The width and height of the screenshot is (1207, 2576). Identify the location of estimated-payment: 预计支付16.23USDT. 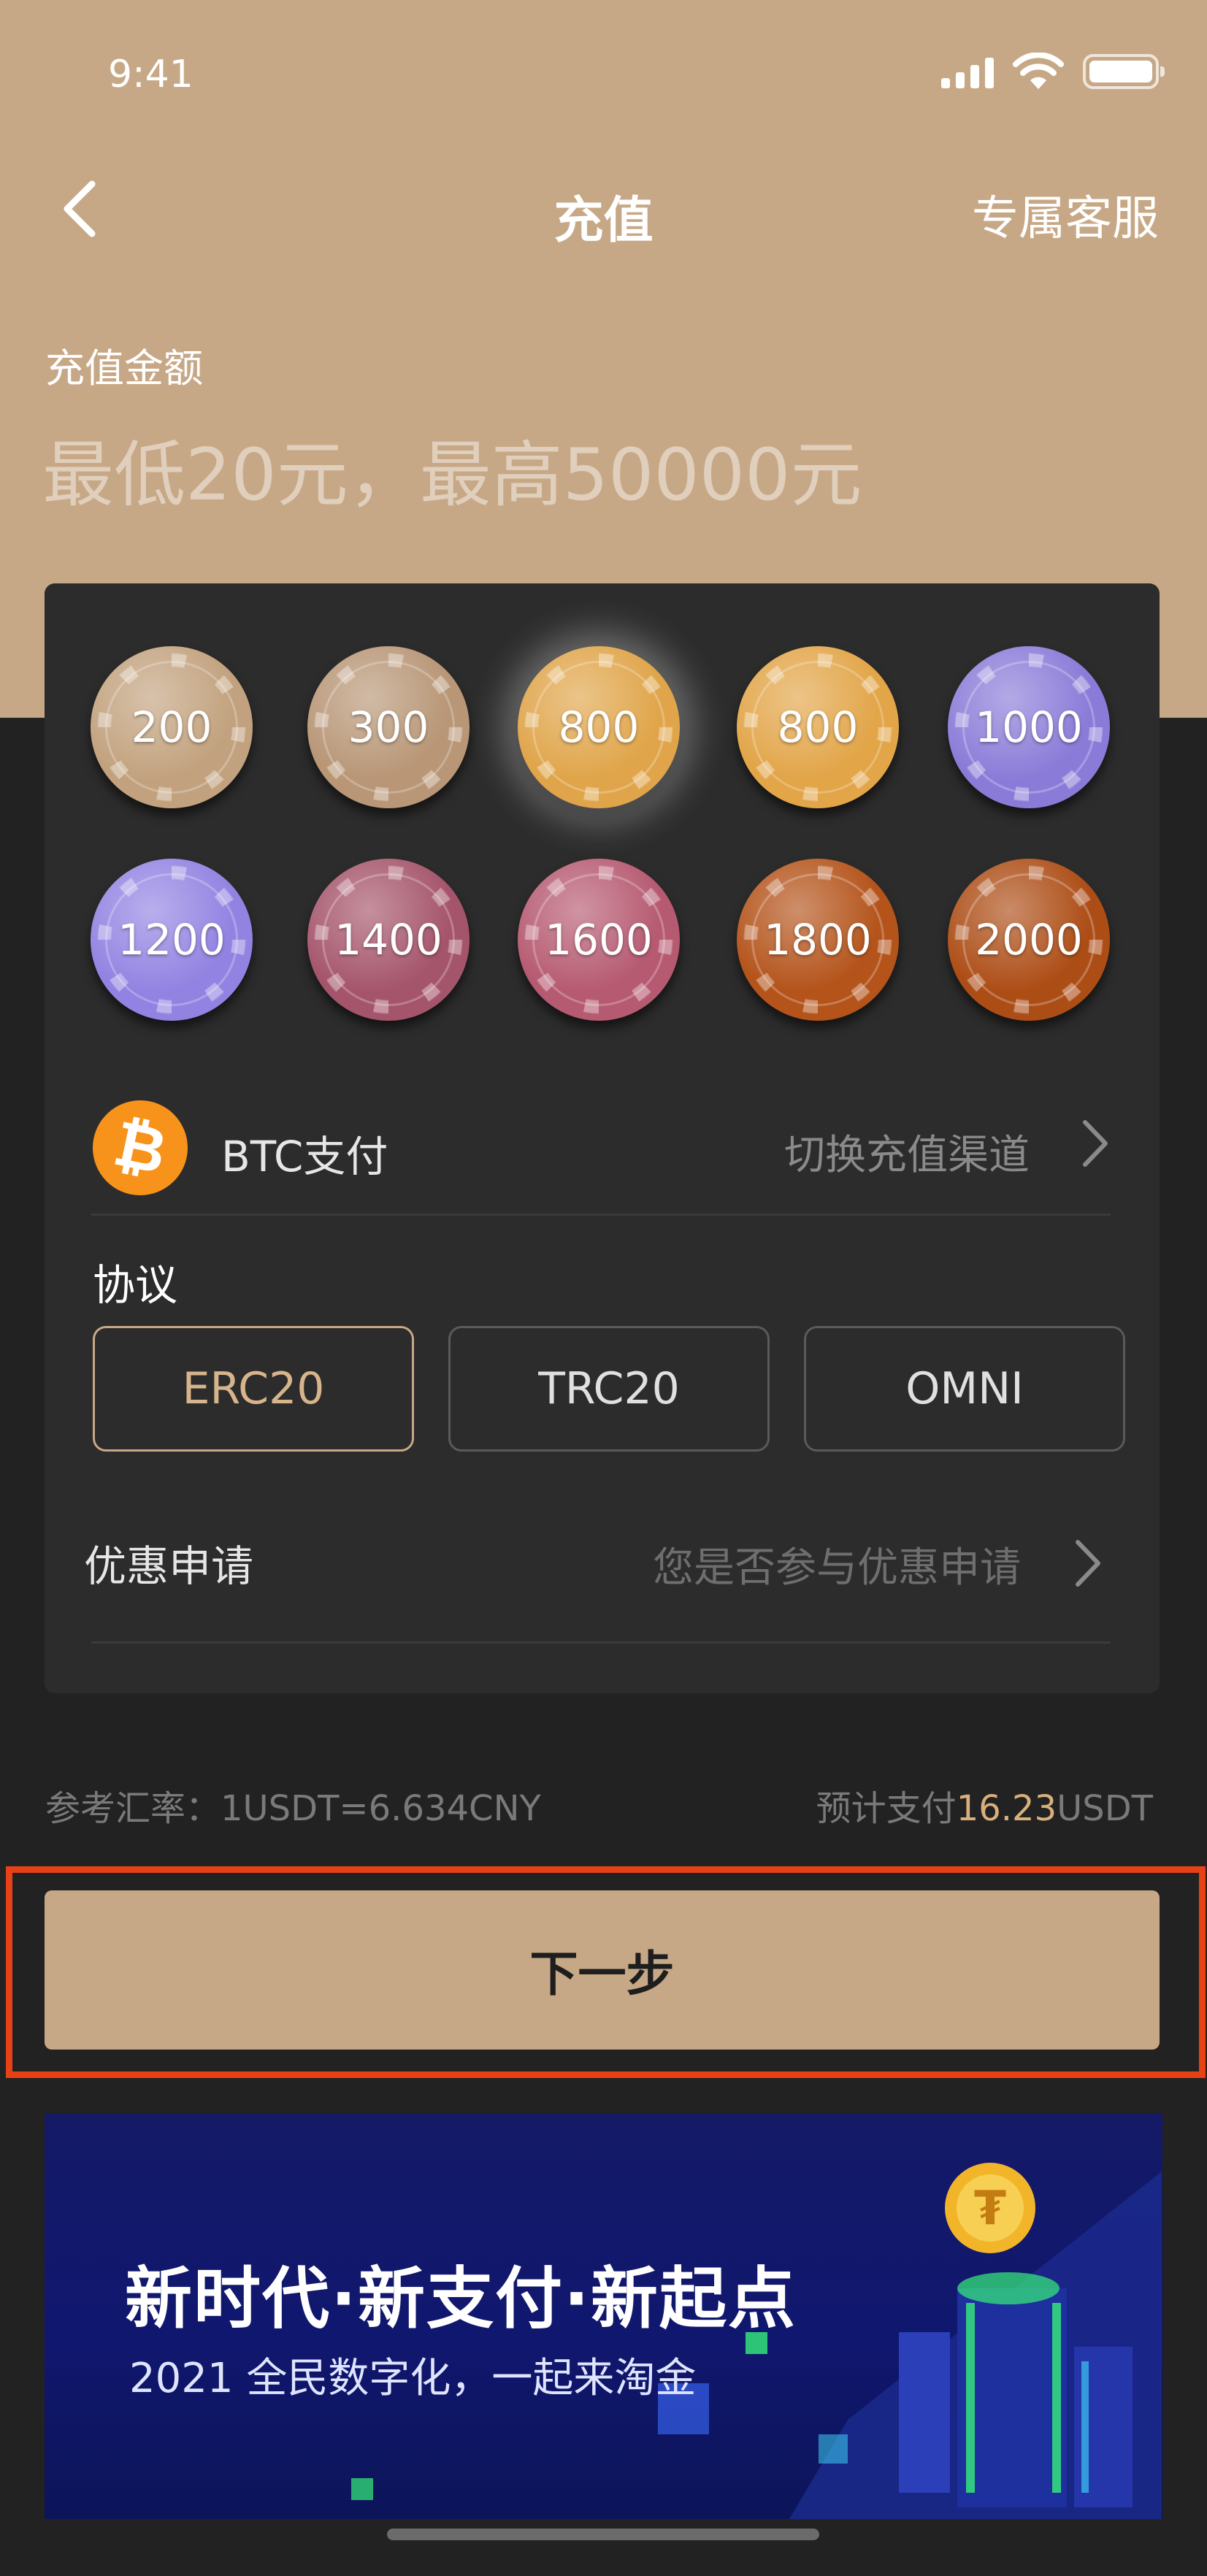
(984, 1805).